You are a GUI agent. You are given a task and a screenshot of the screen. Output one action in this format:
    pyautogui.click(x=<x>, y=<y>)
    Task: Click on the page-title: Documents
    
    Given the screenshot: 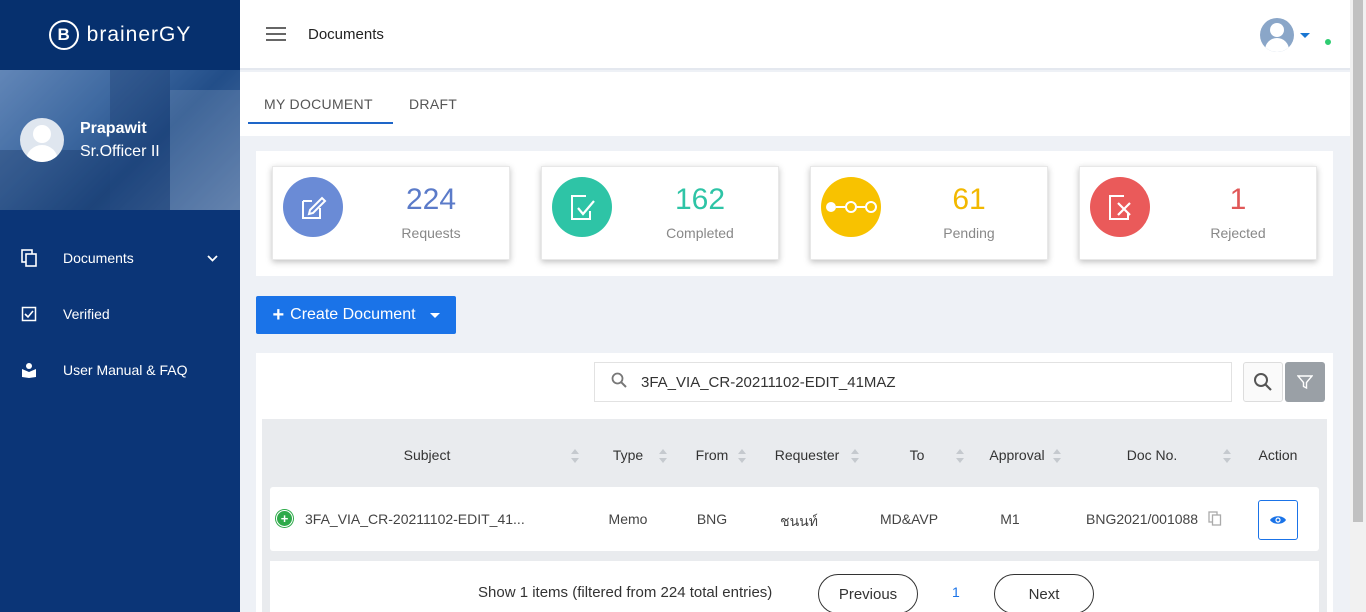 What is the action you would take?
    pyautogui.click(x=346, y=34)
    